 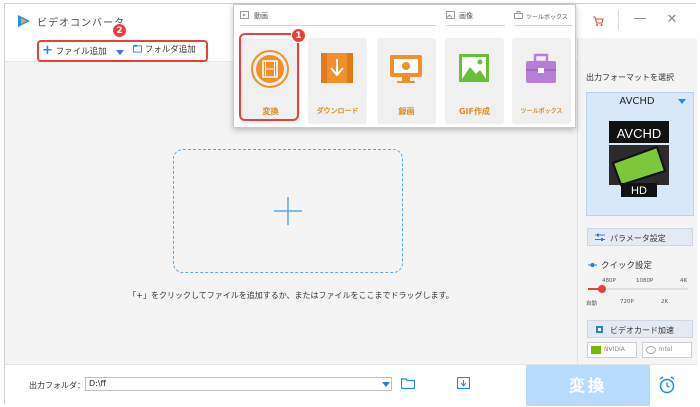 I want to click on tile-toolbox-label: ツールボックス, so click(x=541, y=111).